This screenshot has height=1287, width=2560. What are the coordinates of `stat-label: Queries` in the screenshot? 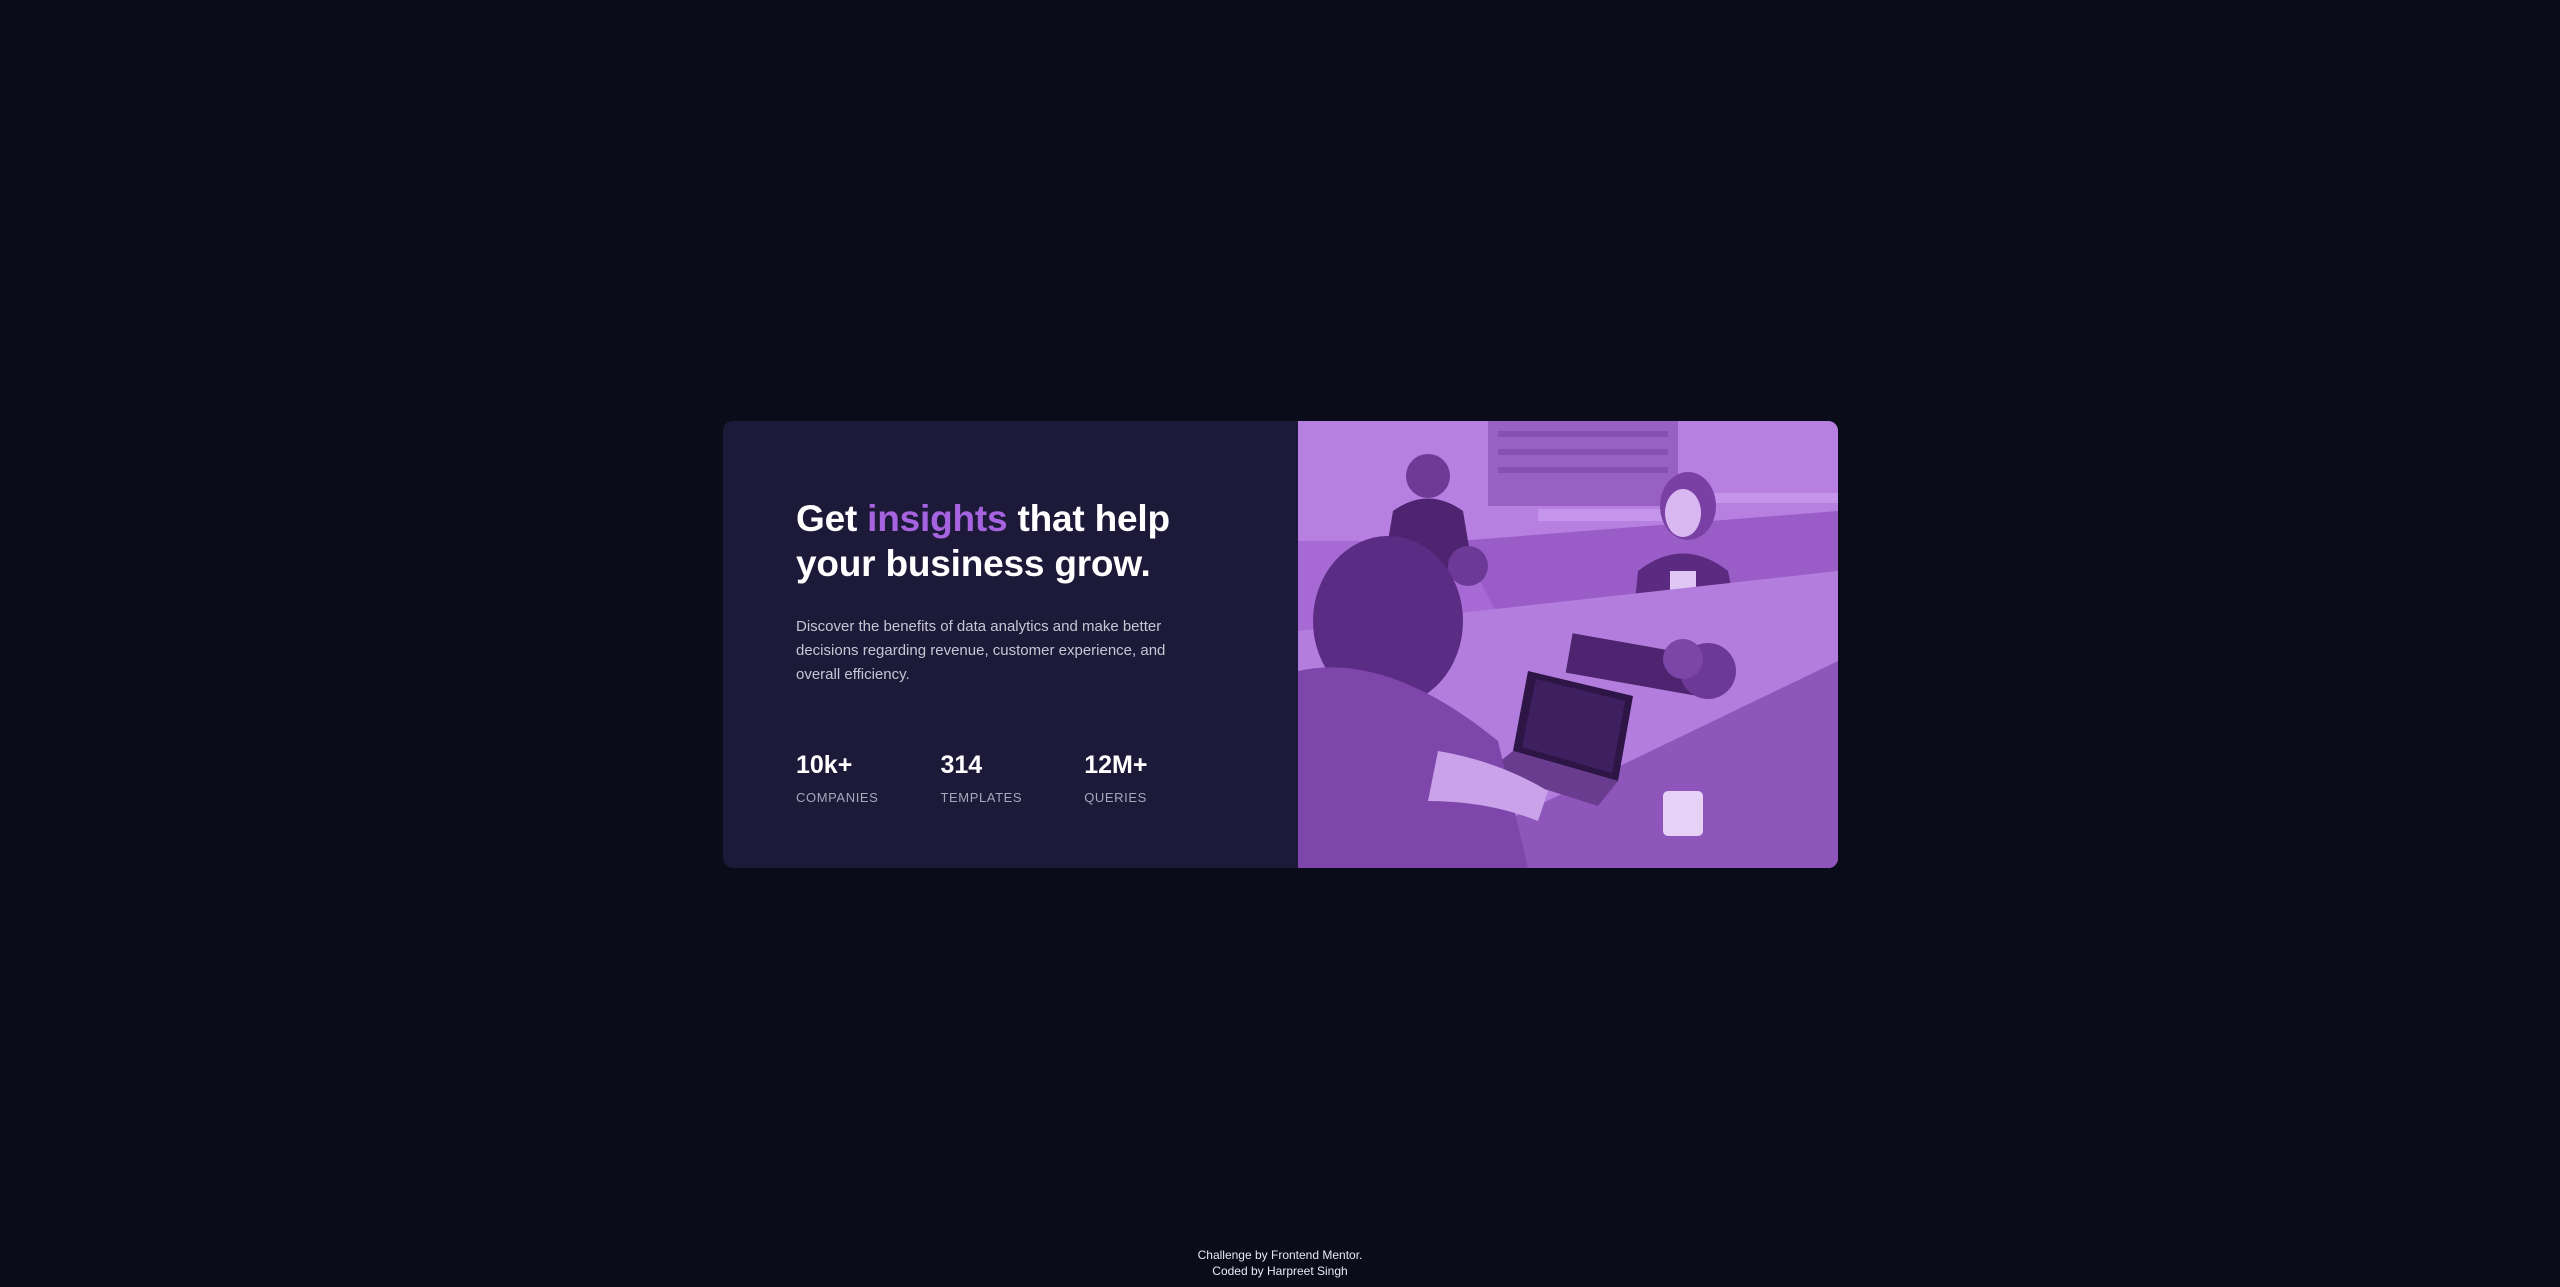 It's located at (1115, 797).